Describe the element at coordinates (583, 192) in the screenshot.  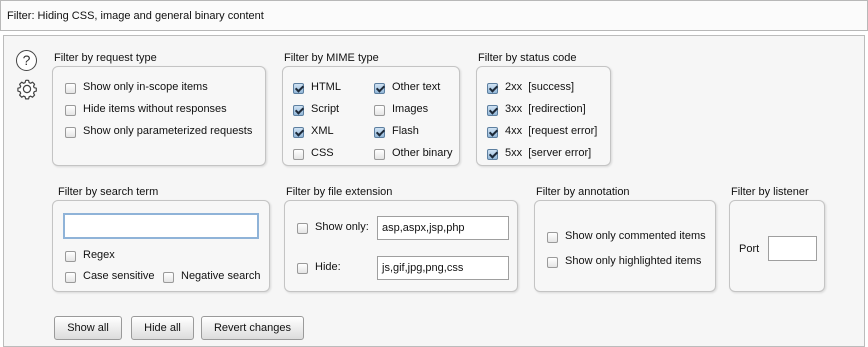
I see `annotation-title: Filter by annotation` at that location.